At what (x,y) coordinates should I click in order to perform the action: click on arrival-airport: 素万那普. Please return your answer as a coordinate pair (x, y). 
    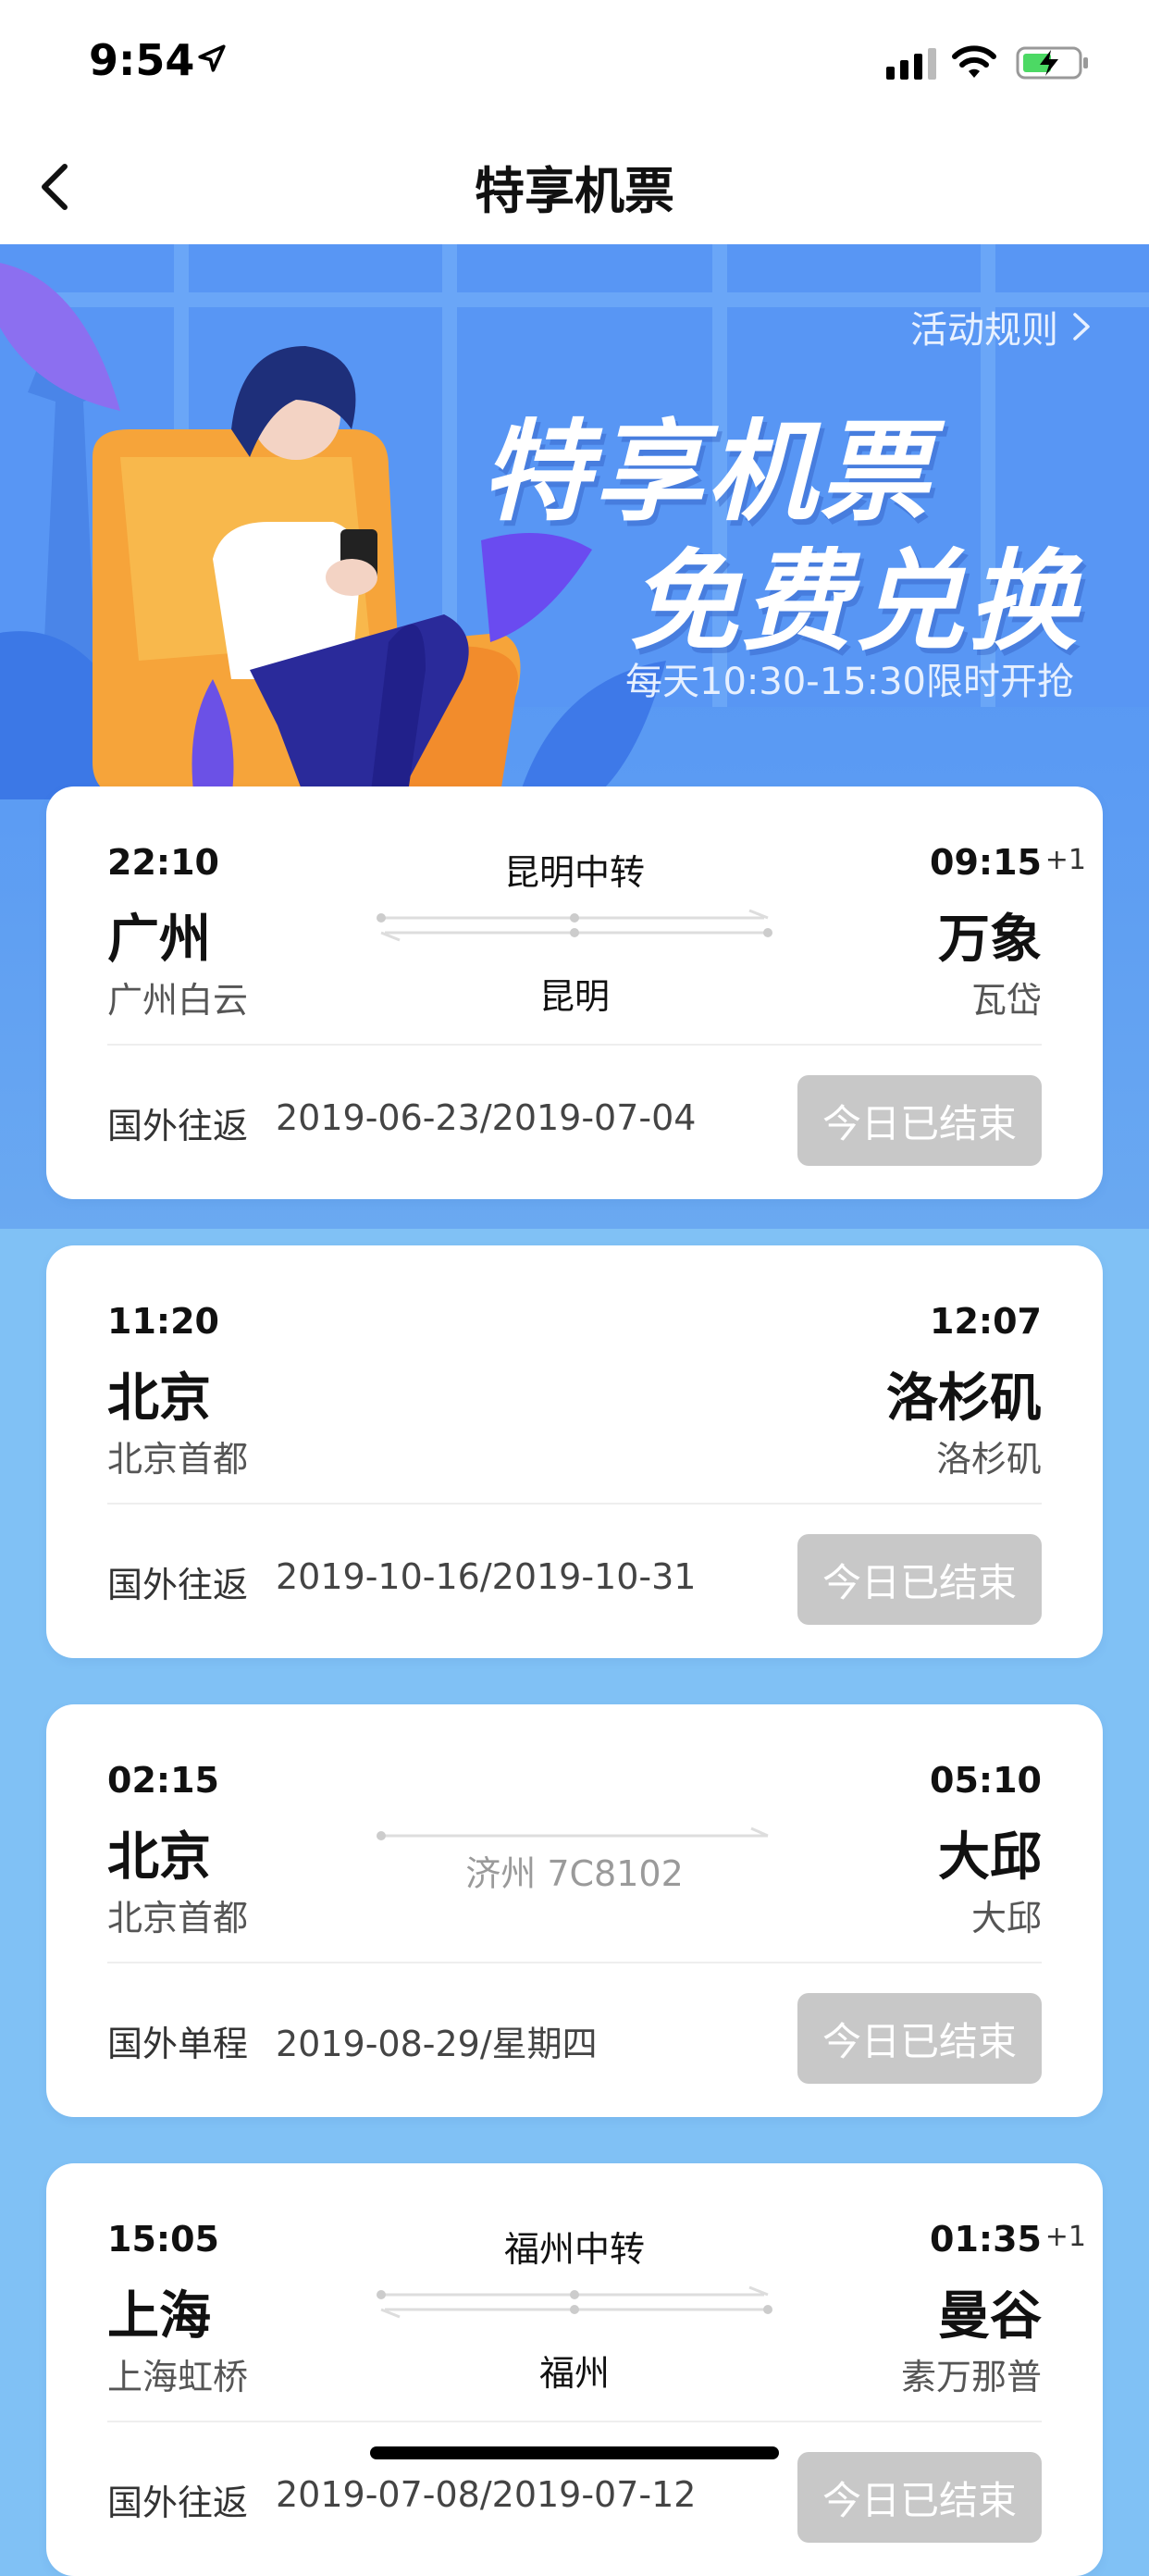
    Looking at the image, I should click on (971, 2377).